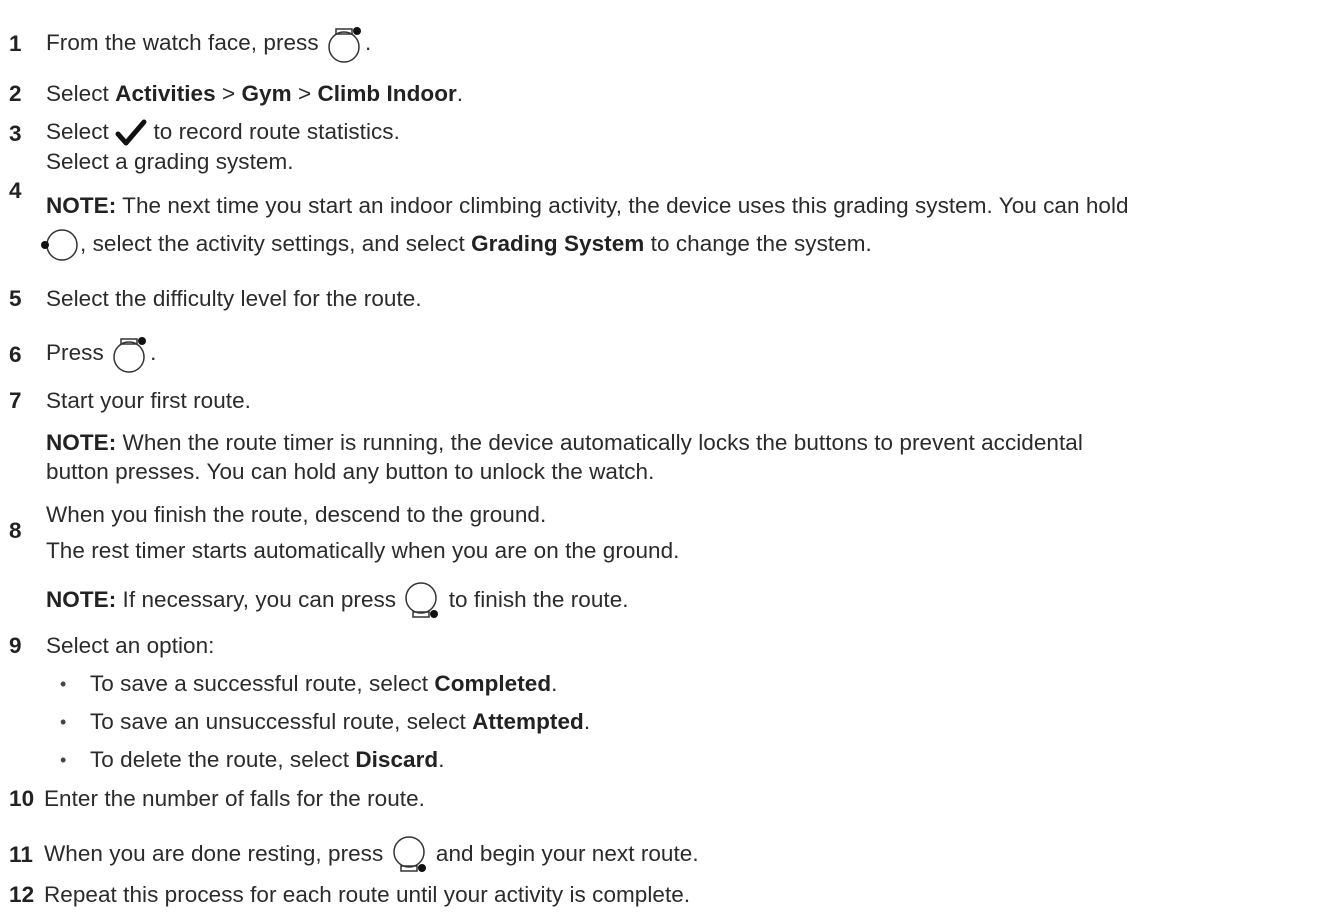  What do you see at coordinates (387, 93) in the screenshot?
I see `menu-climb-indoor: Climb Indoor` at bounding box center [387, 93].